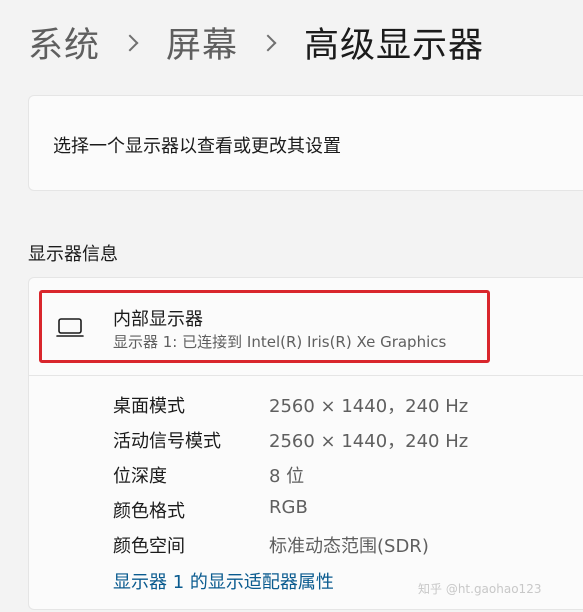  Describe the element at coordinates (140, 476) in the screenshot. I see `detail-label: 位深度` at that location.